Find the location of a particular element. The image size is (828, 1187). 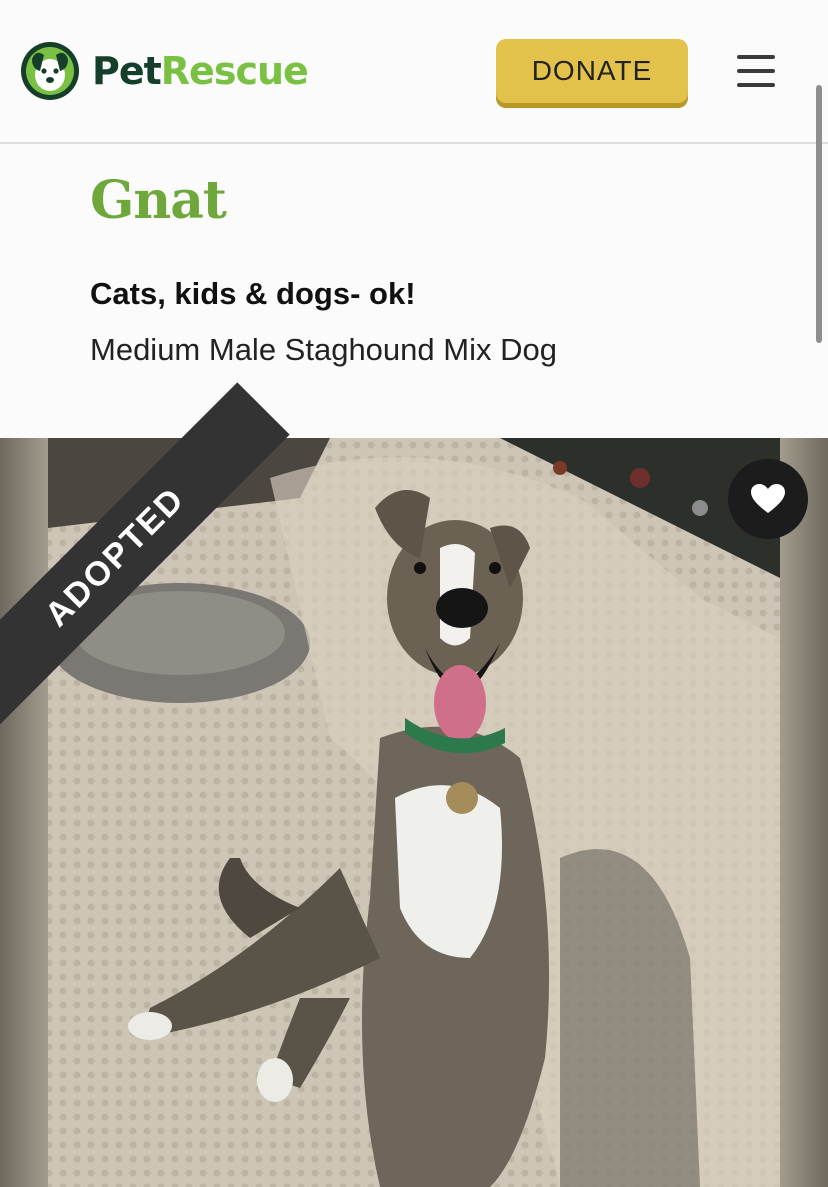

pet-description: Medium Male Staghound Mix Dog is located at coordinates (323, 349).